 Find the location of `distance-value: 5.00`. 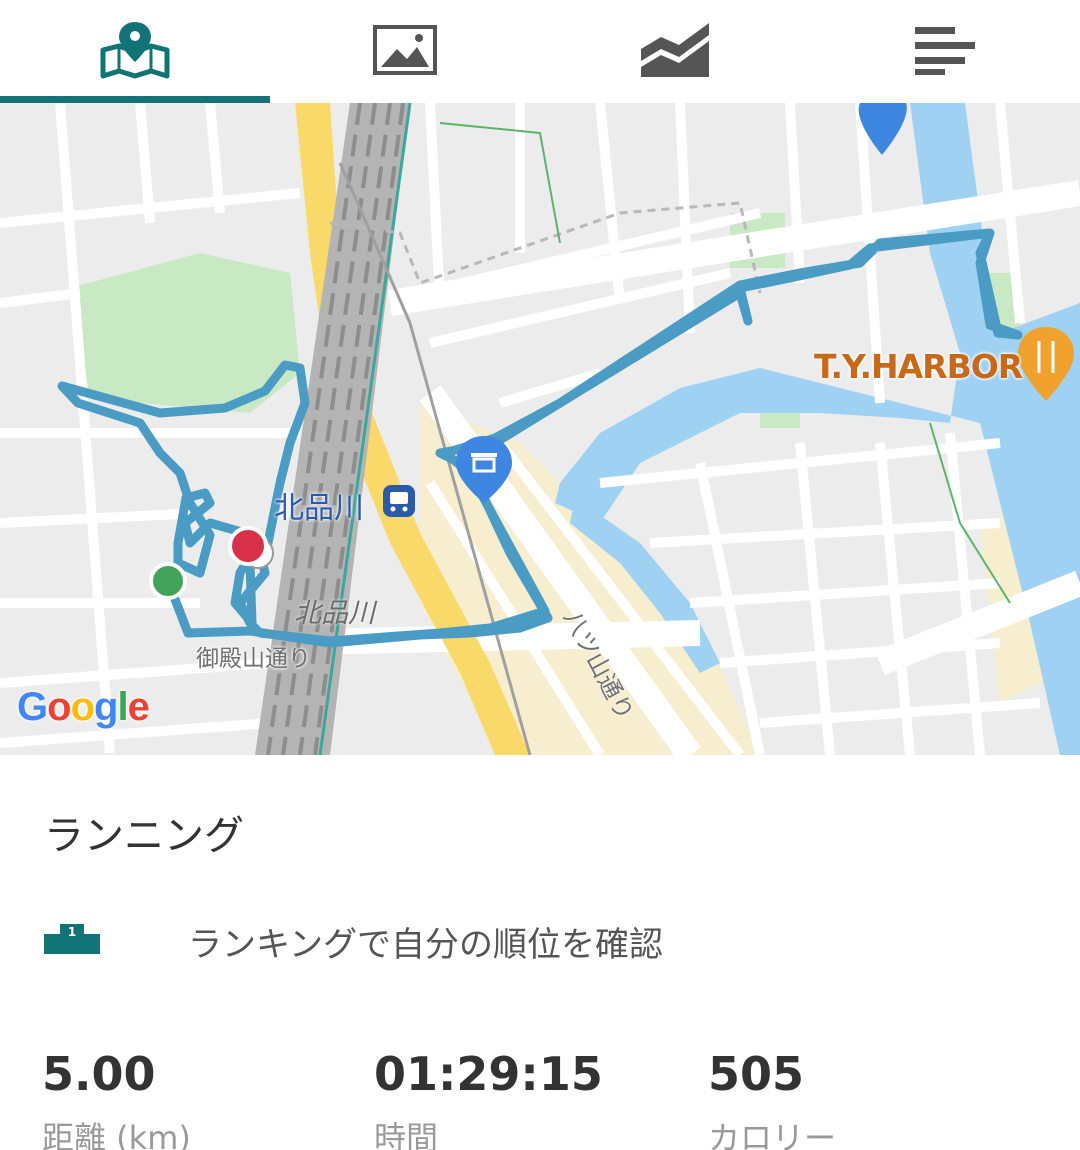

distance-value: 5.00 is located at coordinates (99, 1074).